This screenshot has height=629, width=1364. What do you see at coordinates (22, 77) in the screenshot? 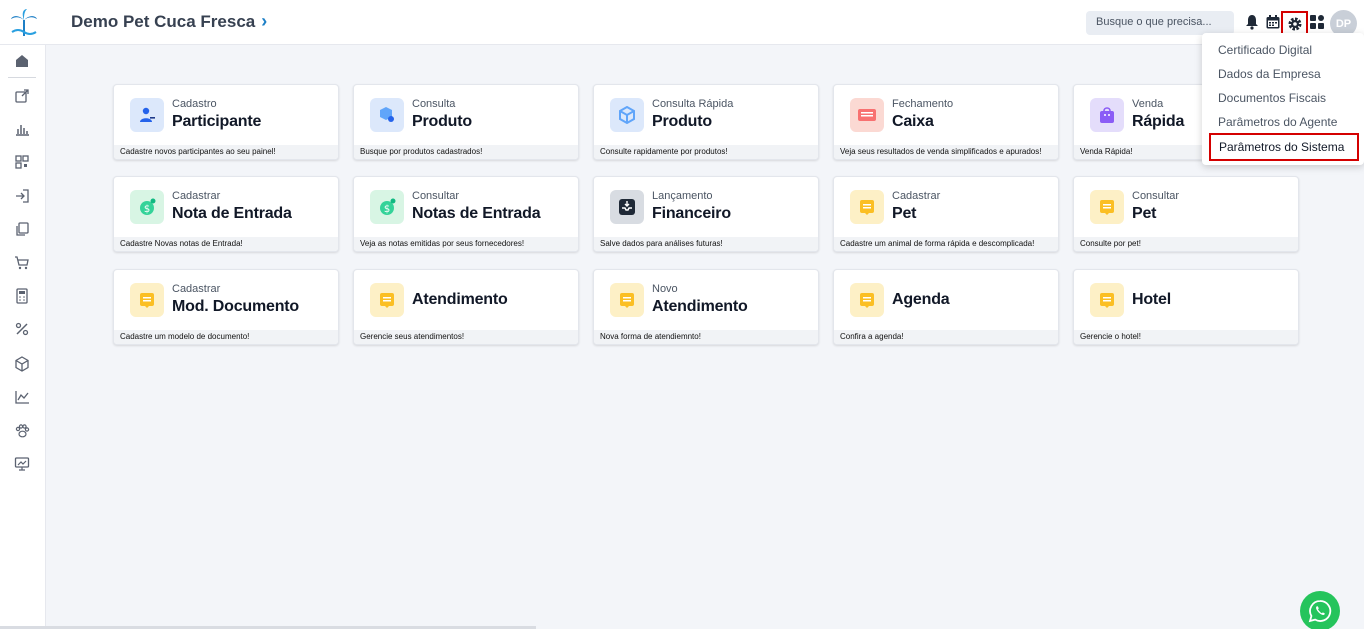
I see `sidebar-divider` at bounding box center [22, 77].